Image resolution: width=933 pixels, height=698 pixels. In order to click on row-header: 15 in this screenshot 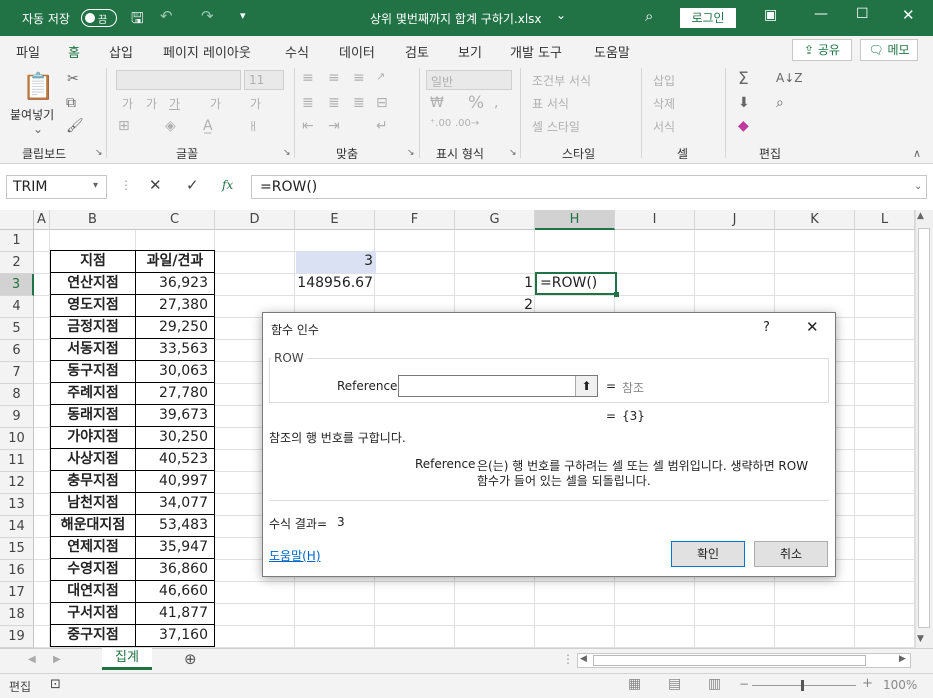, I will do `click(17, 549)`.